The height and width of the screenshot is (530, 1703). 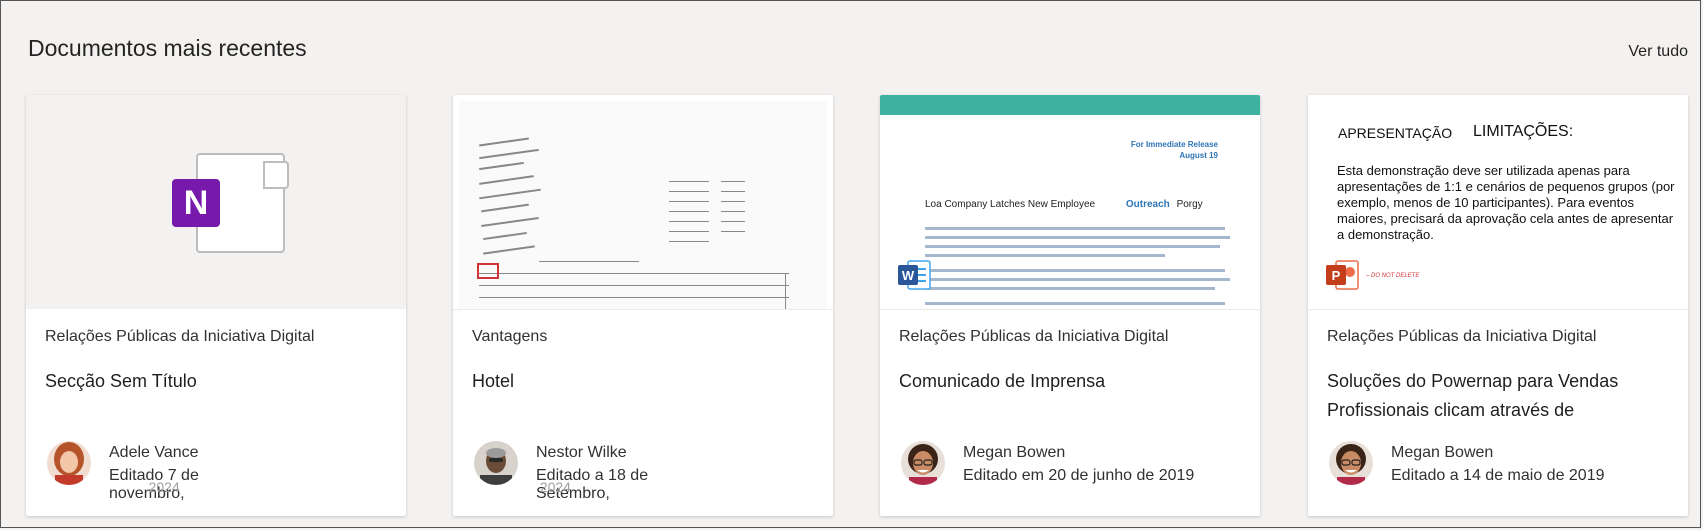 I want to click on document-thumbnail: N, so click(x=216, y=202).